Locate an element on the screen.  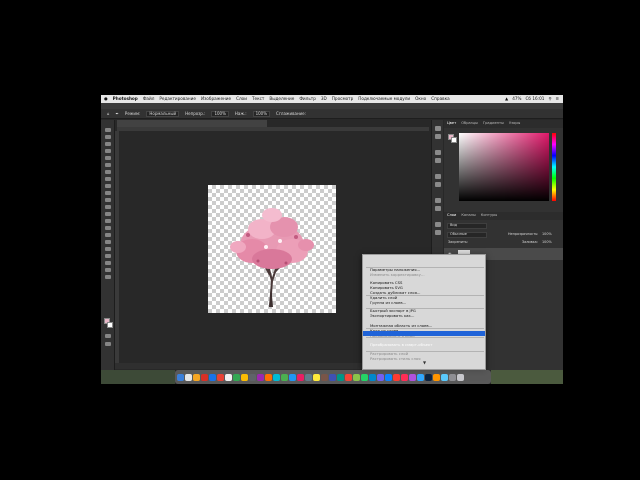
background-color-swatch is located at coordinates (110, 325).